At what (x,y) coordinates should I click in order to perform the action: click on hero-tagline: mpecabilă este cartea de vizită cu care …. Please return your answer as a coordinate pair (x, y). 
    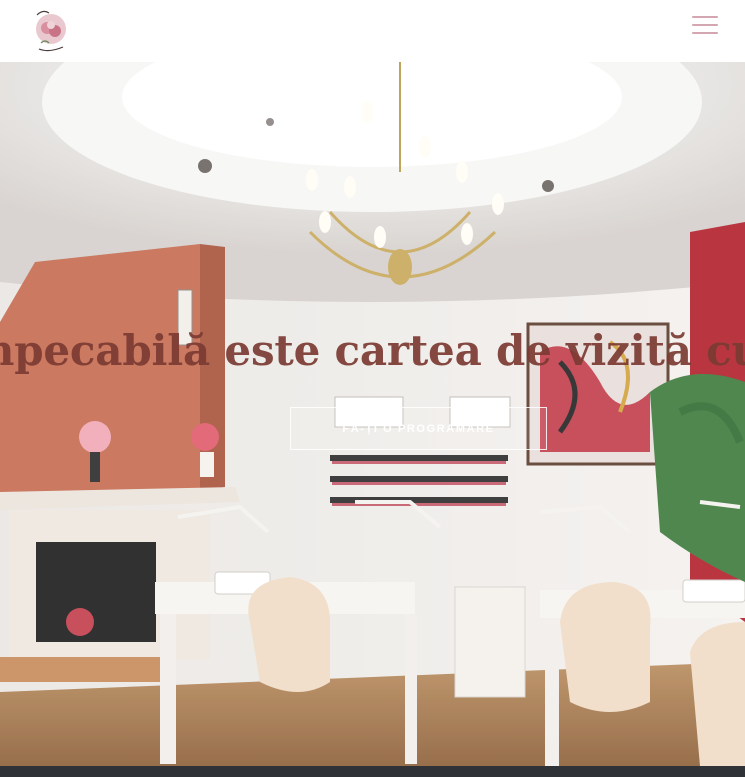
    Looking at the image, I should click on (372, 350).